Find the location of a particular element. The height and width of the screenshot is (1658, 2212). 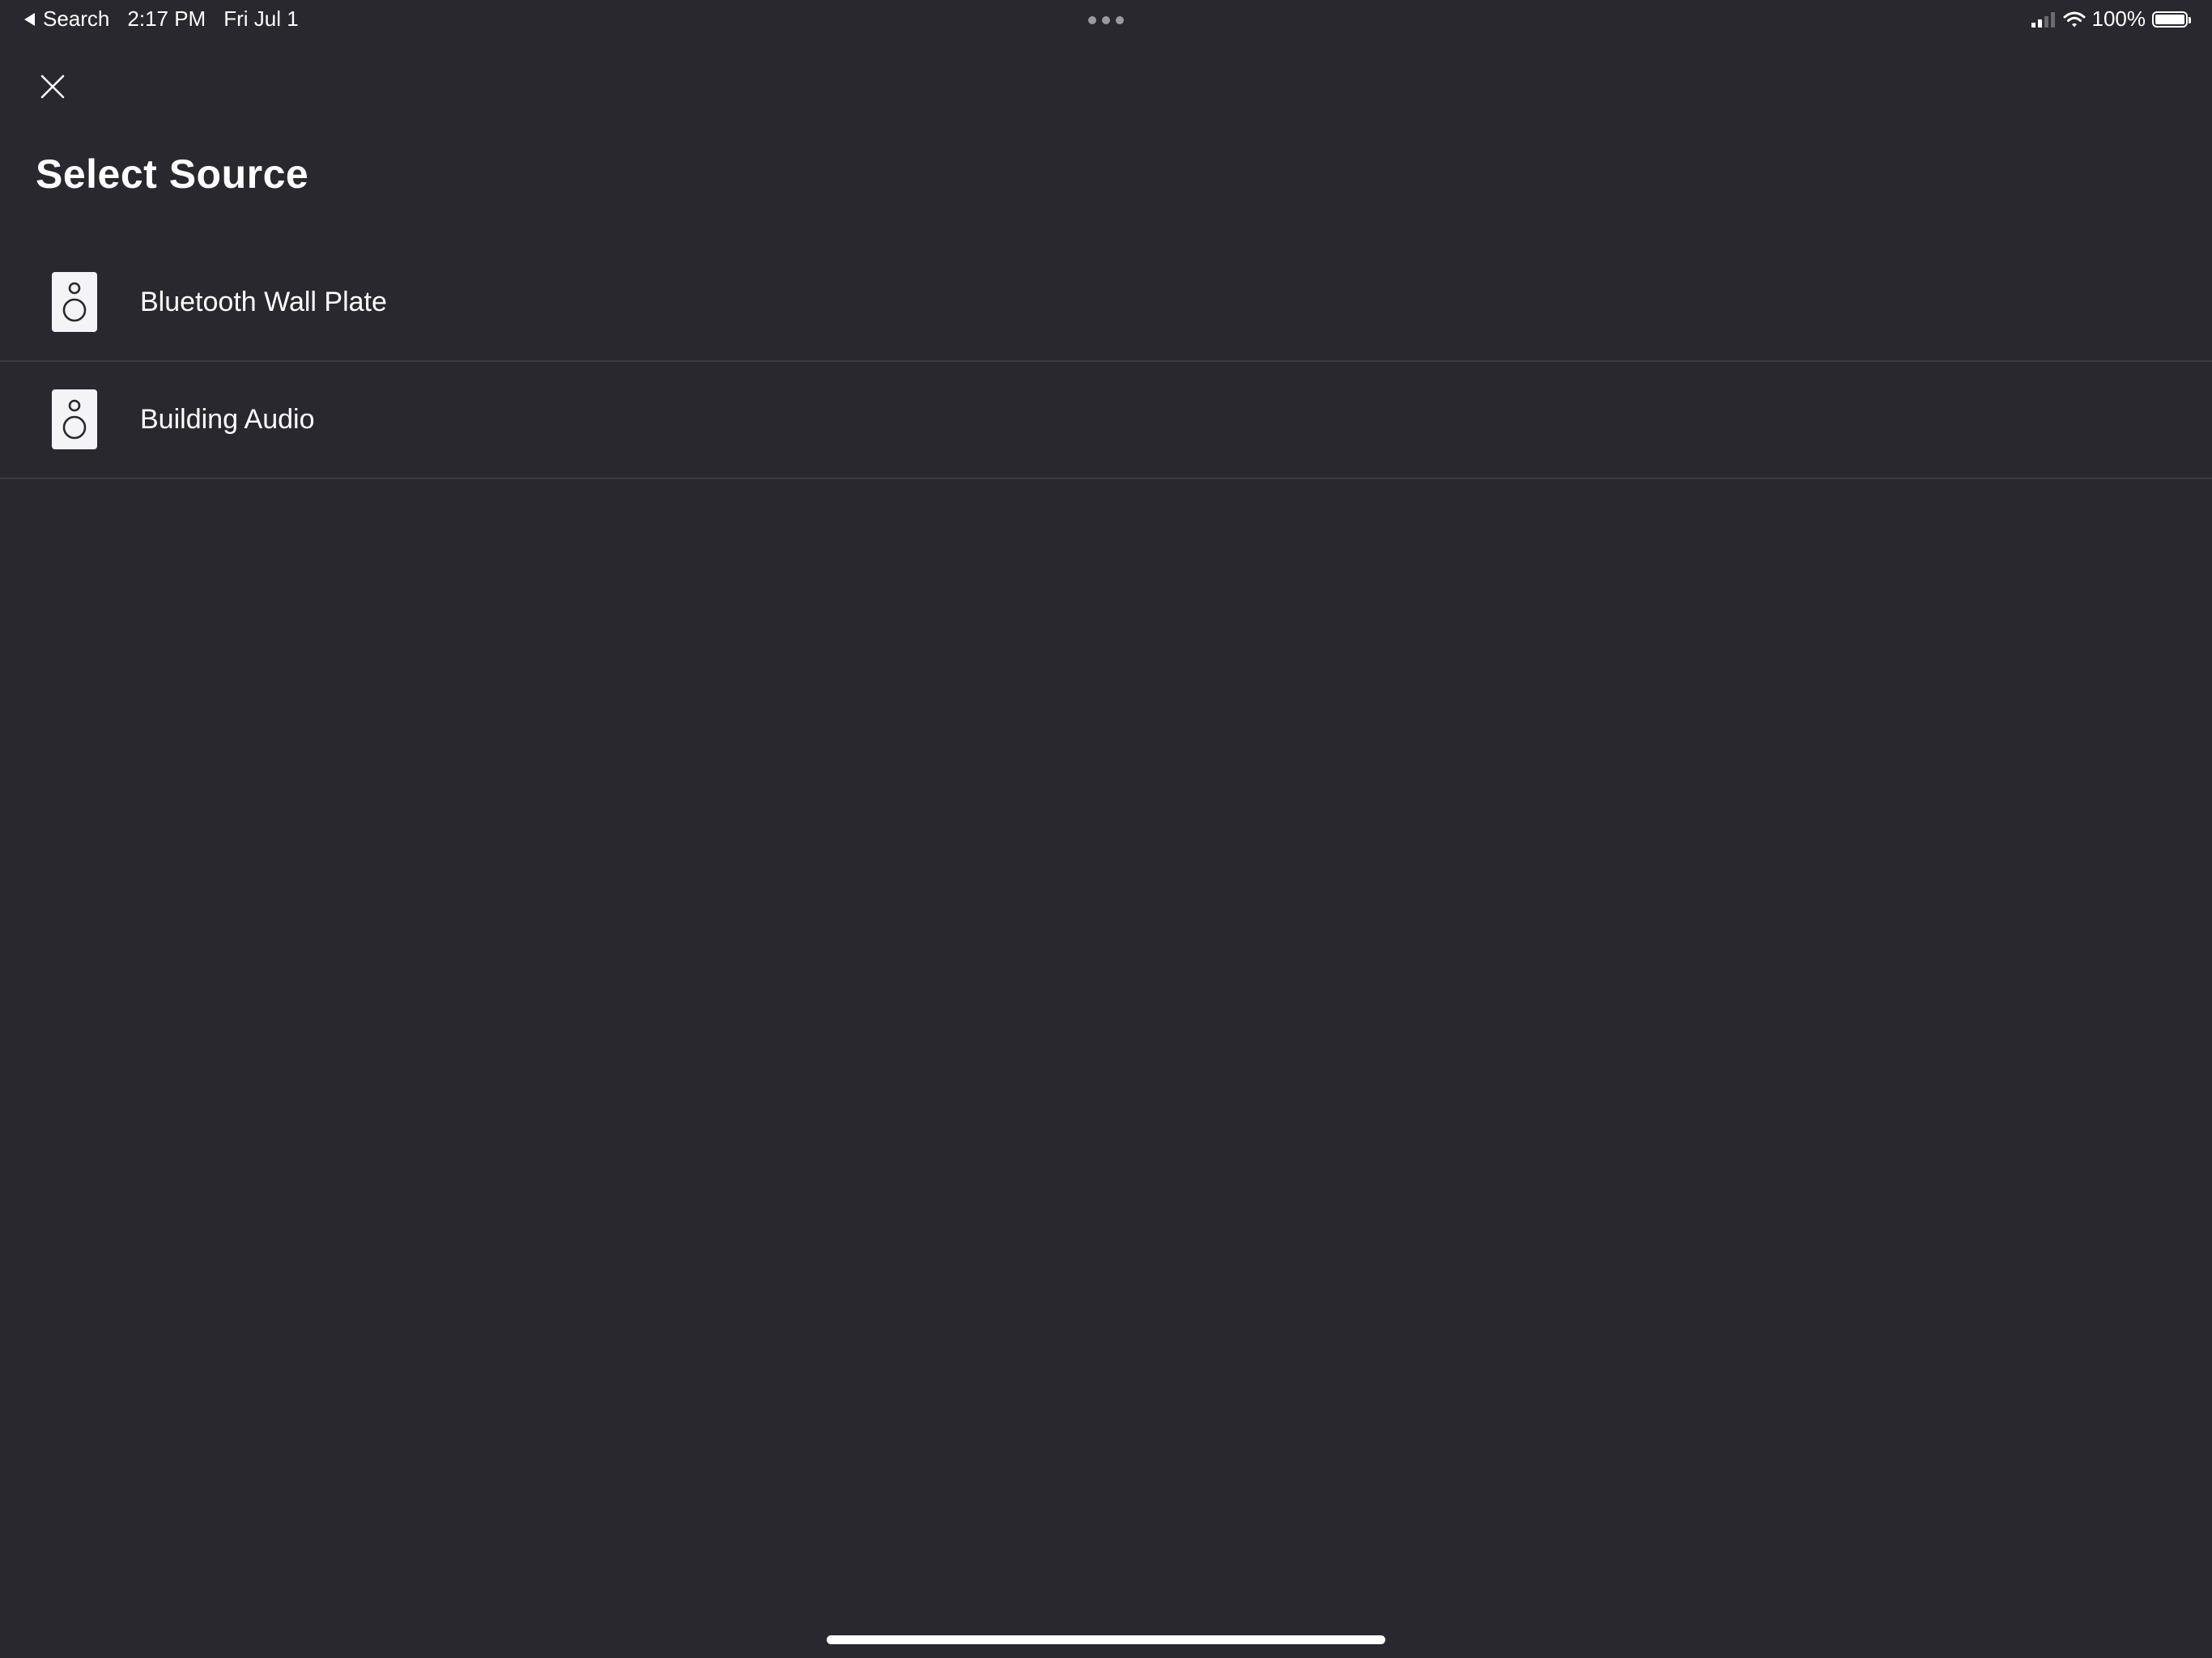

status-date: Fri Jul 1 is located at coordinates (261, 18).